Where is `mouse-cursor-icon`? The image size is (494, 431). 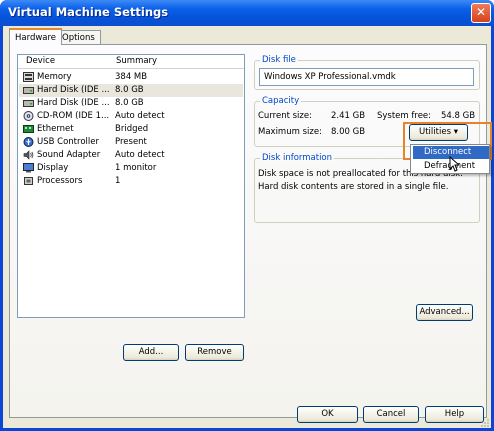
mouse-cursor-icon is located at coordinates (454, 164).